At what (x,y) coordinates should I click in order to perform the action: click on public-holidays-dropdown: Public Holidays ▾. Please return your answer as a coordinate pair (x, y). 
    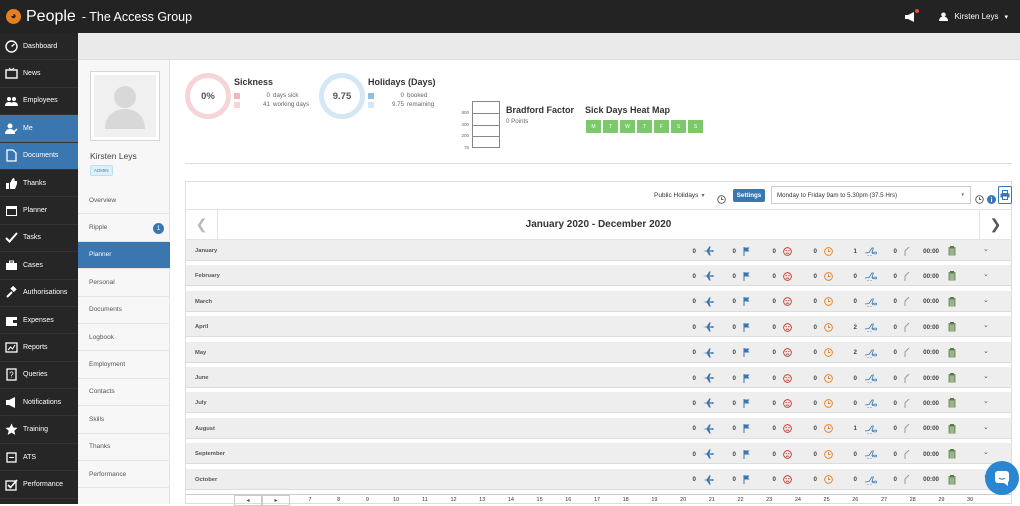
    Looking at the image, I should click on (679, 195).